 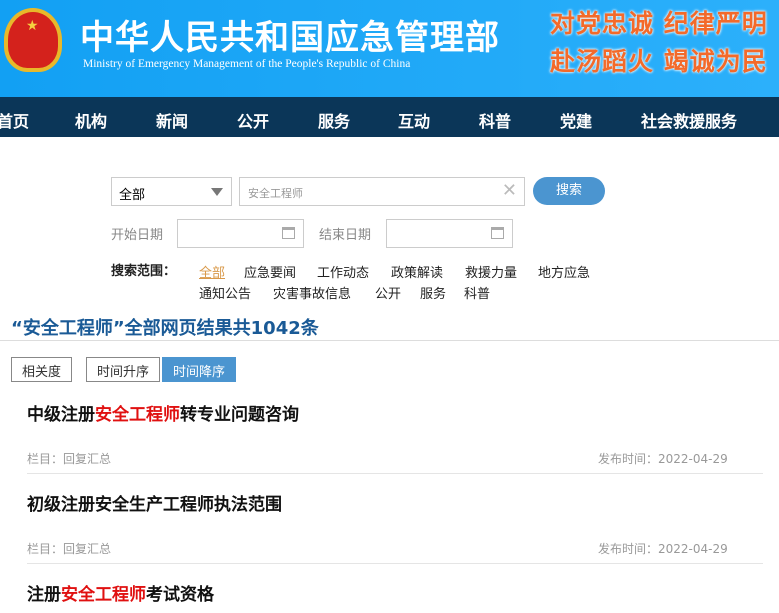 I want to click on scope-select-value: 全部, so click(x=132, y=195).